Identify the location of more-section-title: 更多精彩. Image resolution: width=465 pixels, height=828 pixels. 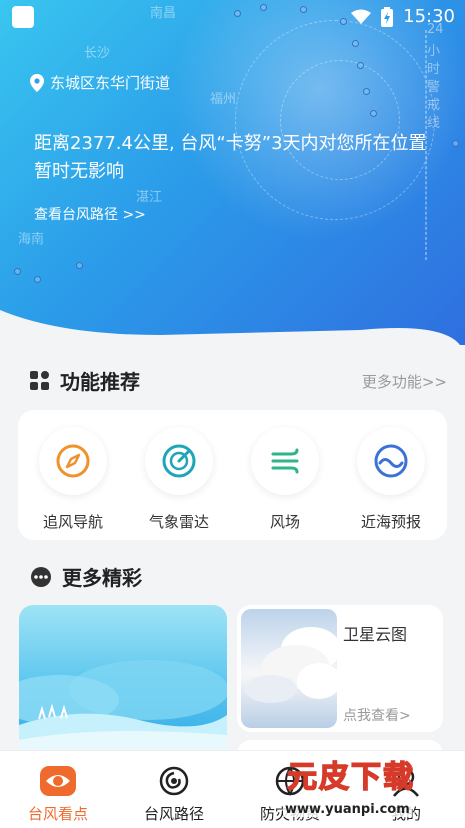
(86, 576).